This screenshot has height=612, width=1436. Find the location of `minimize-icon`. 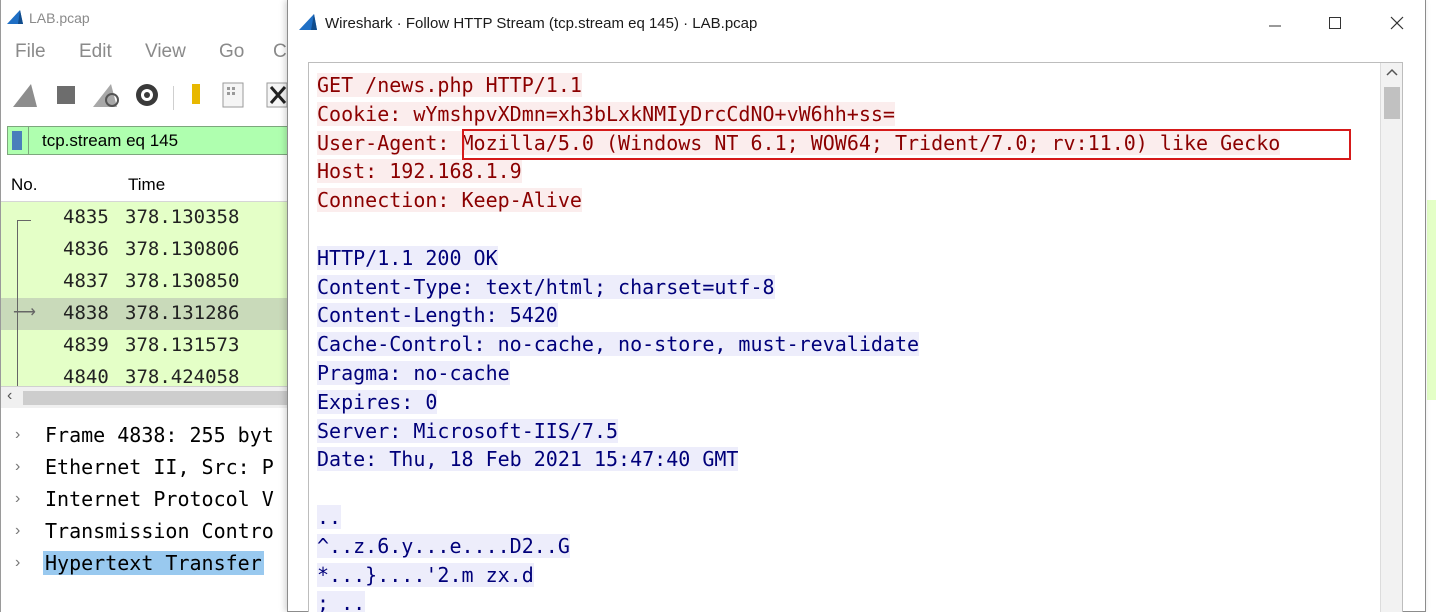

minimize-icon is located at coordinates (1275, 26).